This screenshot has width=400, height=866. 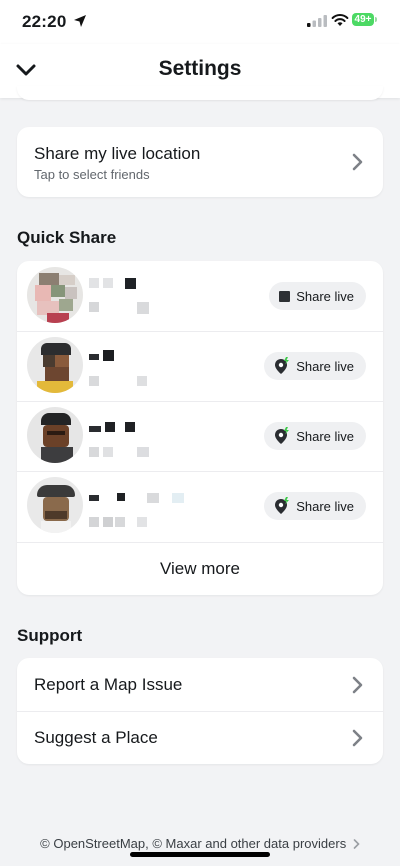 What do you see at coordinates (80, 21) in the screenshot?
I see `location-arrow-icon` at bounding box center [80, 21].